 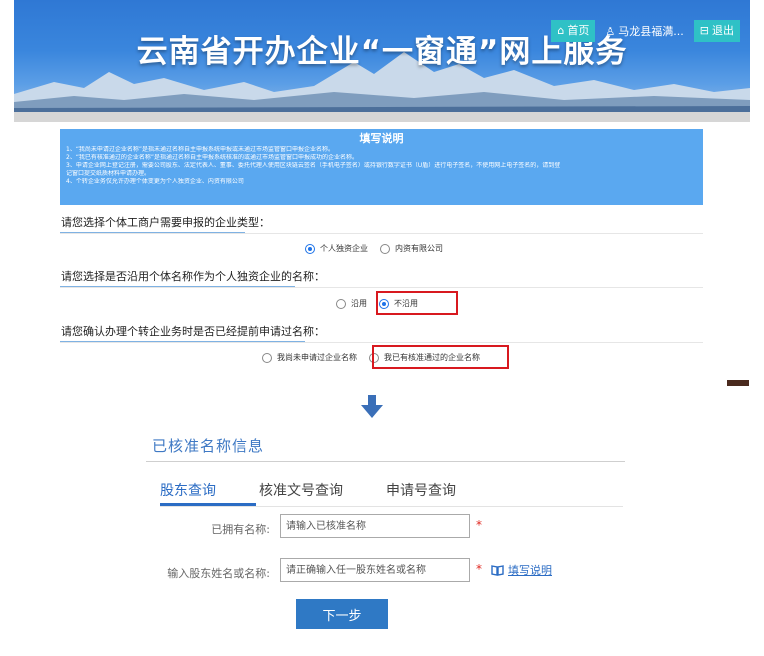 I want to click on section-title: 已核准名称信息, so click(x=208, y=446).